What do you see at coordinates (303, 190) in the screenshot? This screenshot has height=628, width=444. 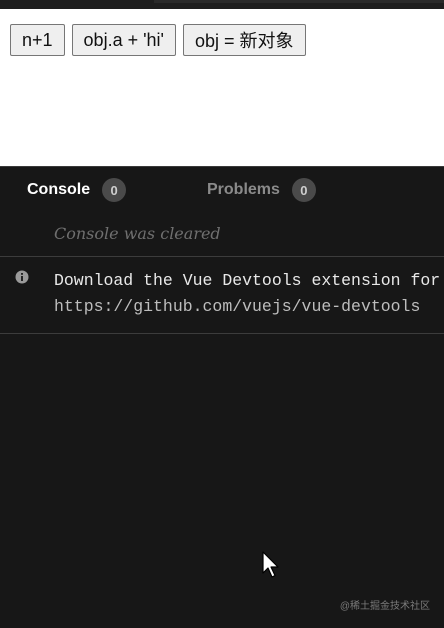 I see `problems-count-badge: 0` at bounding box center [303, 190].